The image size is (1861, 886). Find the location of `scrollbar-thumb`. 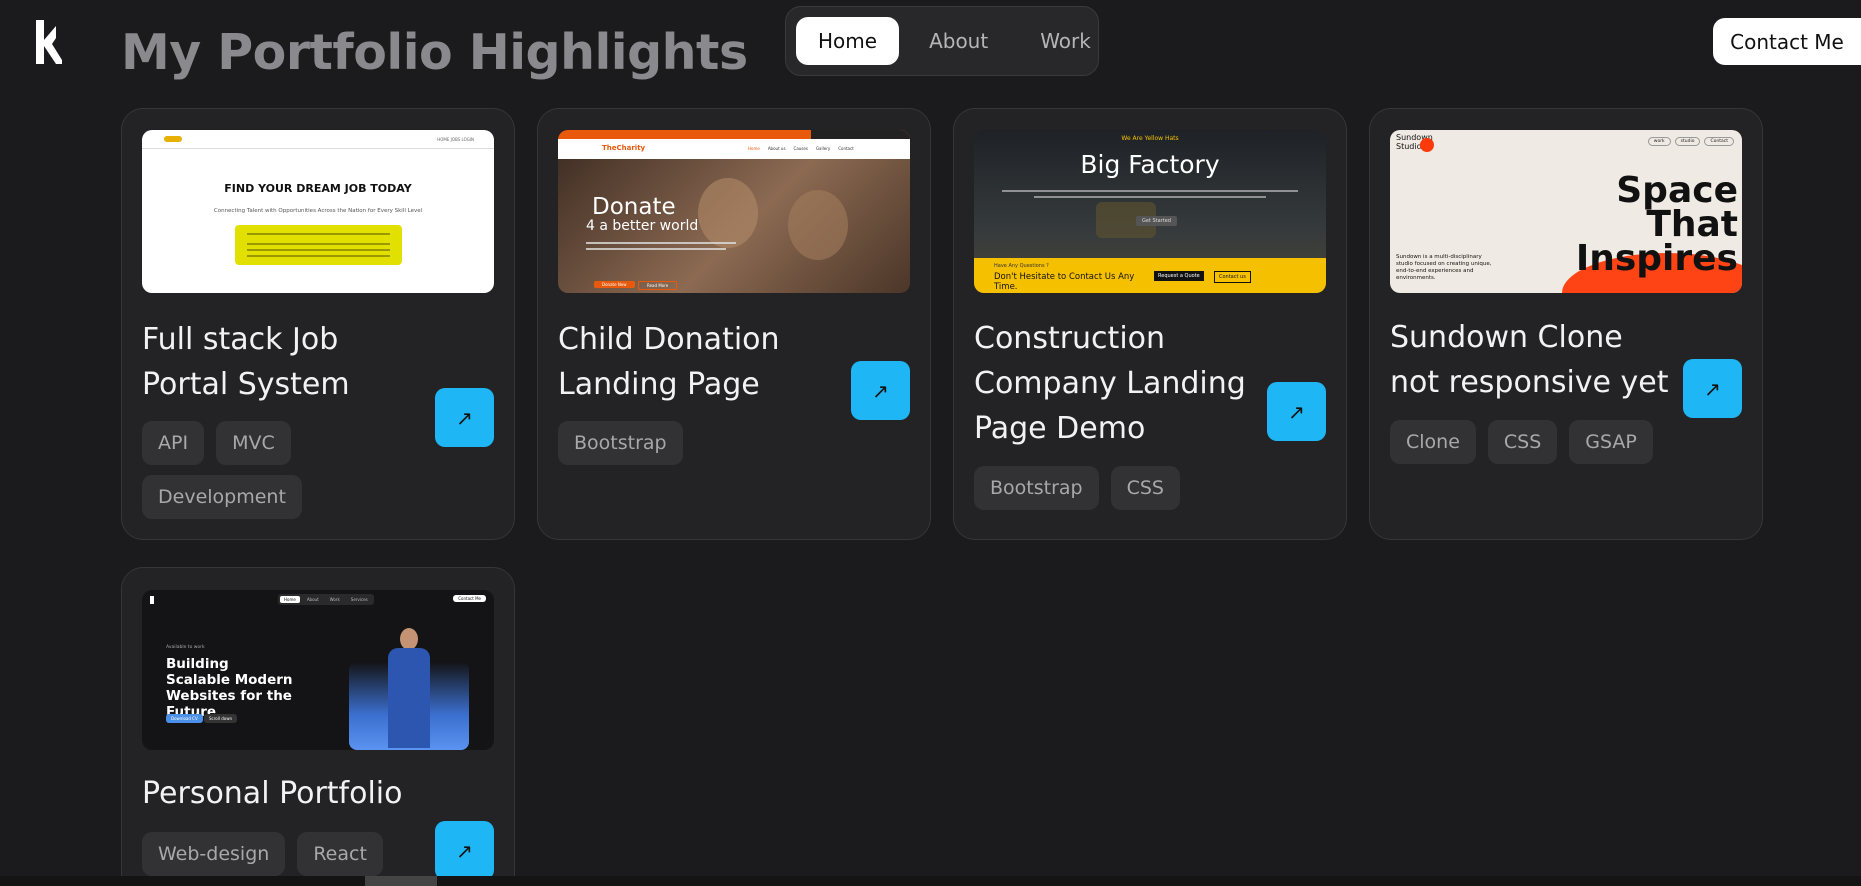

scrollbar-thumb is located at coordinates (401, 881).